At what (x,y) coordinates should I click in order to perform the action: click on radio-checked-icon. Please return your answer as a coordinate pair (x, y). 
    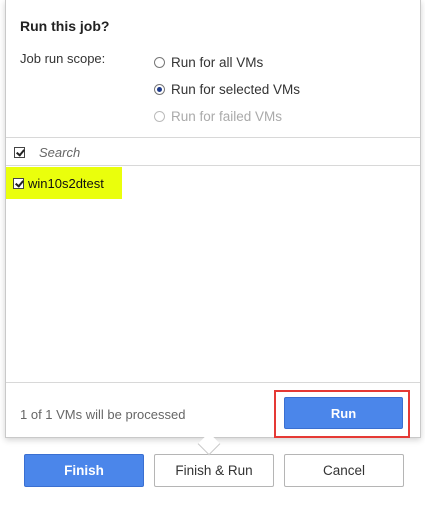
    Looking at the image, I should click on (159, 89).